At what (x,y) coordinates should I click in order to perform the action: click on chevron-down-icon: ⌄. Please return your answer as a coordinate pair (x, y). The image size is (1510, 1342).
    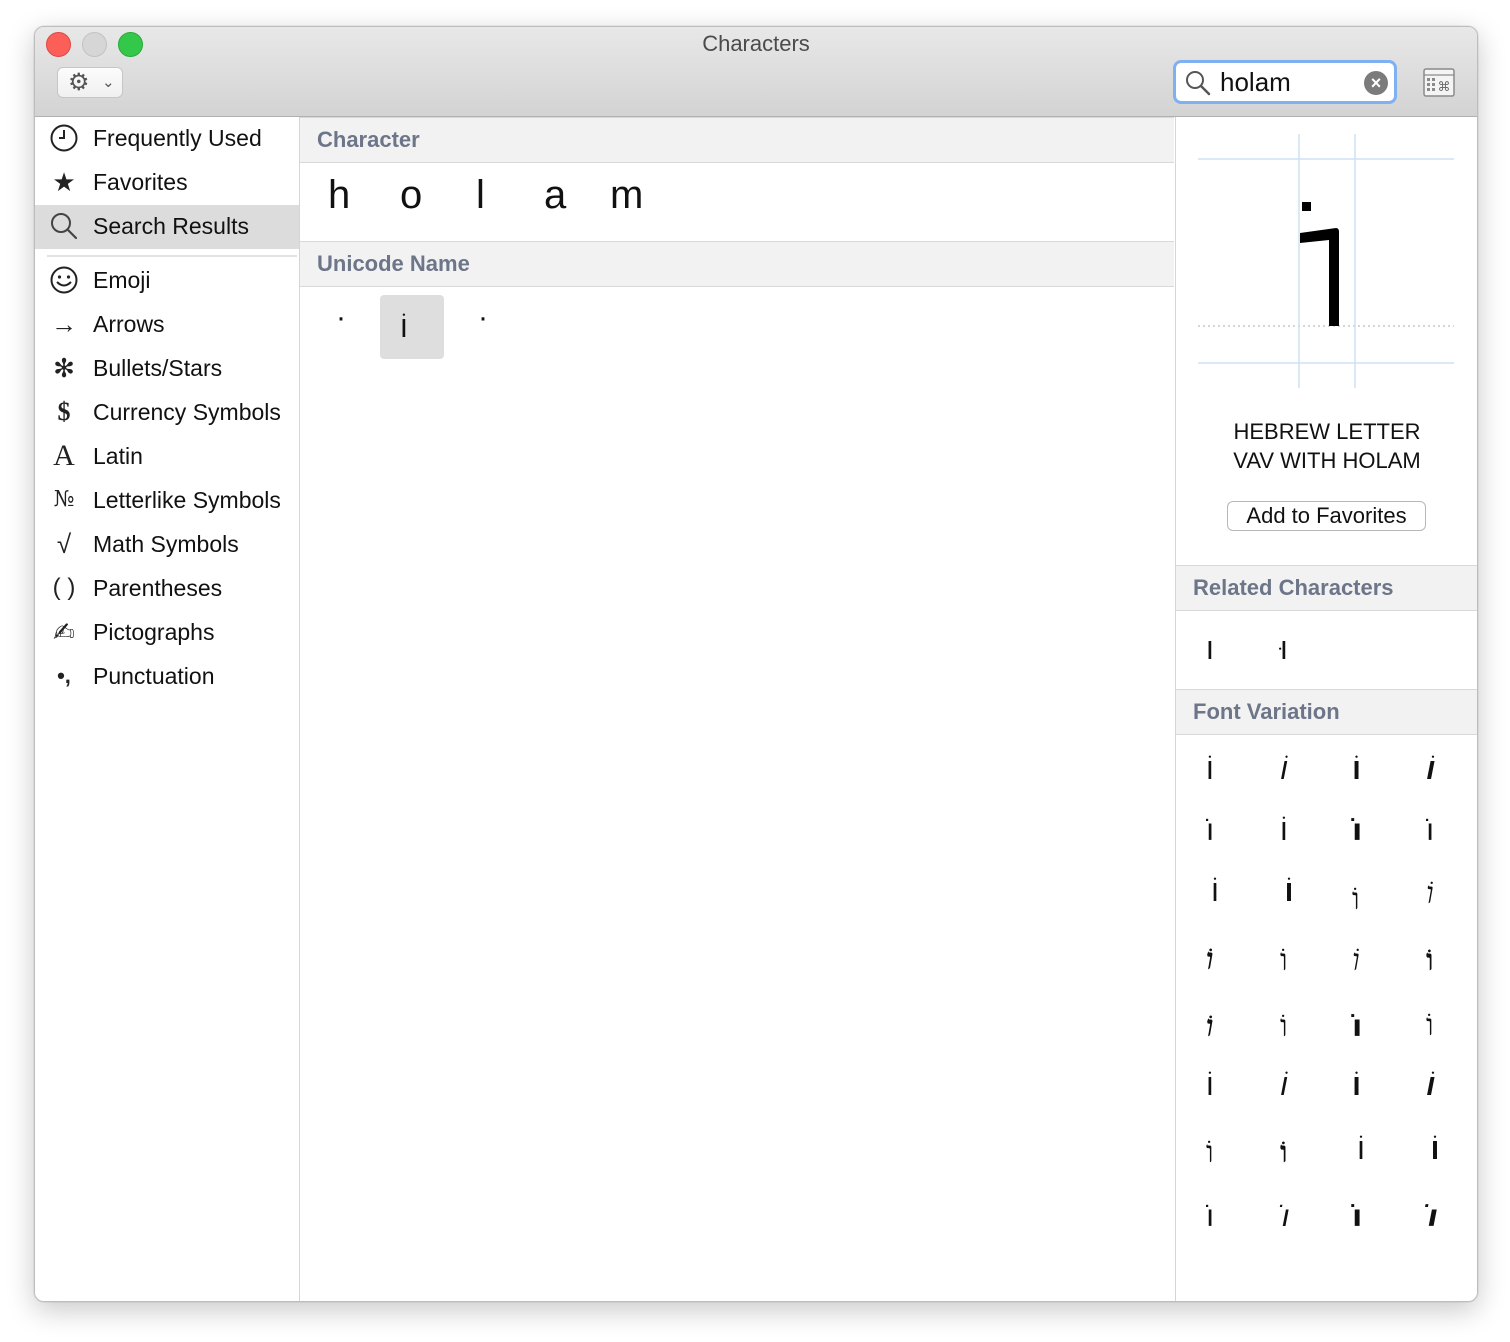
    Looking at the image, I should click on (108, 82).